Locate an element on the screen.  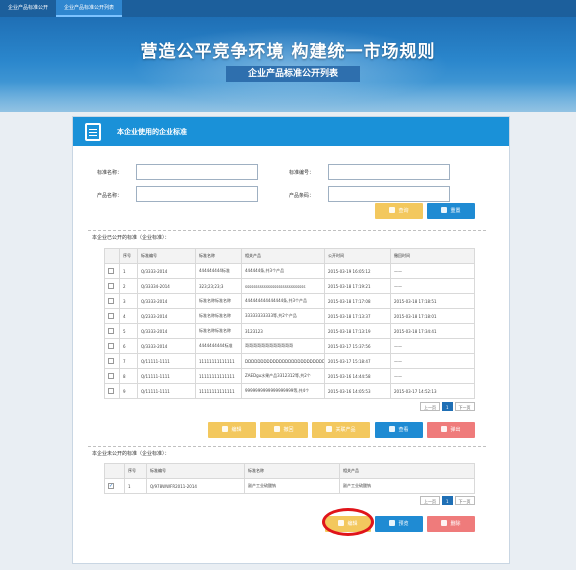
tab-standard-publish-list: 企业产品标准公开列表 is located at coordinates (89, 8).